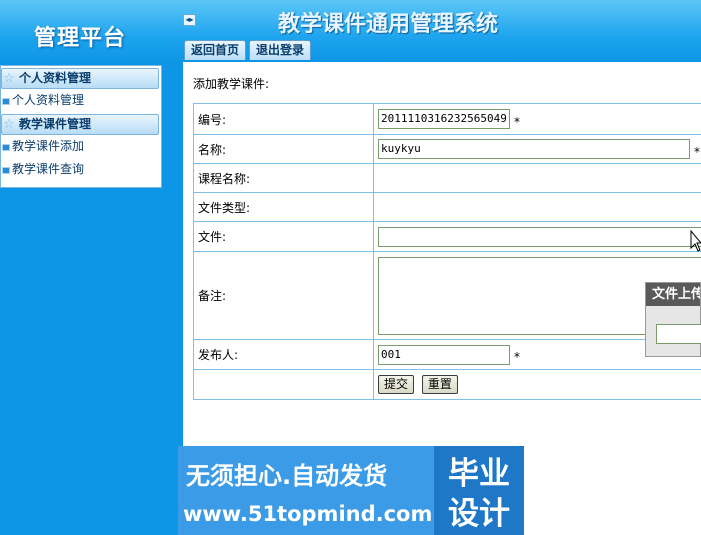  Describe the element at coordinates (439, 384) in the screenshot. I see `reset-button: 重置` at that location.